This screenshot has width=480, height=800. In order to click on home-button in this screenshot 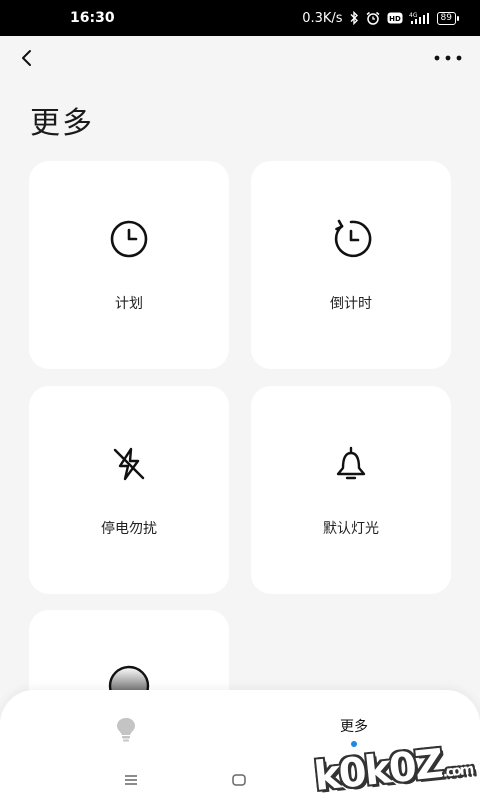, I will do `click(239, 780)`.